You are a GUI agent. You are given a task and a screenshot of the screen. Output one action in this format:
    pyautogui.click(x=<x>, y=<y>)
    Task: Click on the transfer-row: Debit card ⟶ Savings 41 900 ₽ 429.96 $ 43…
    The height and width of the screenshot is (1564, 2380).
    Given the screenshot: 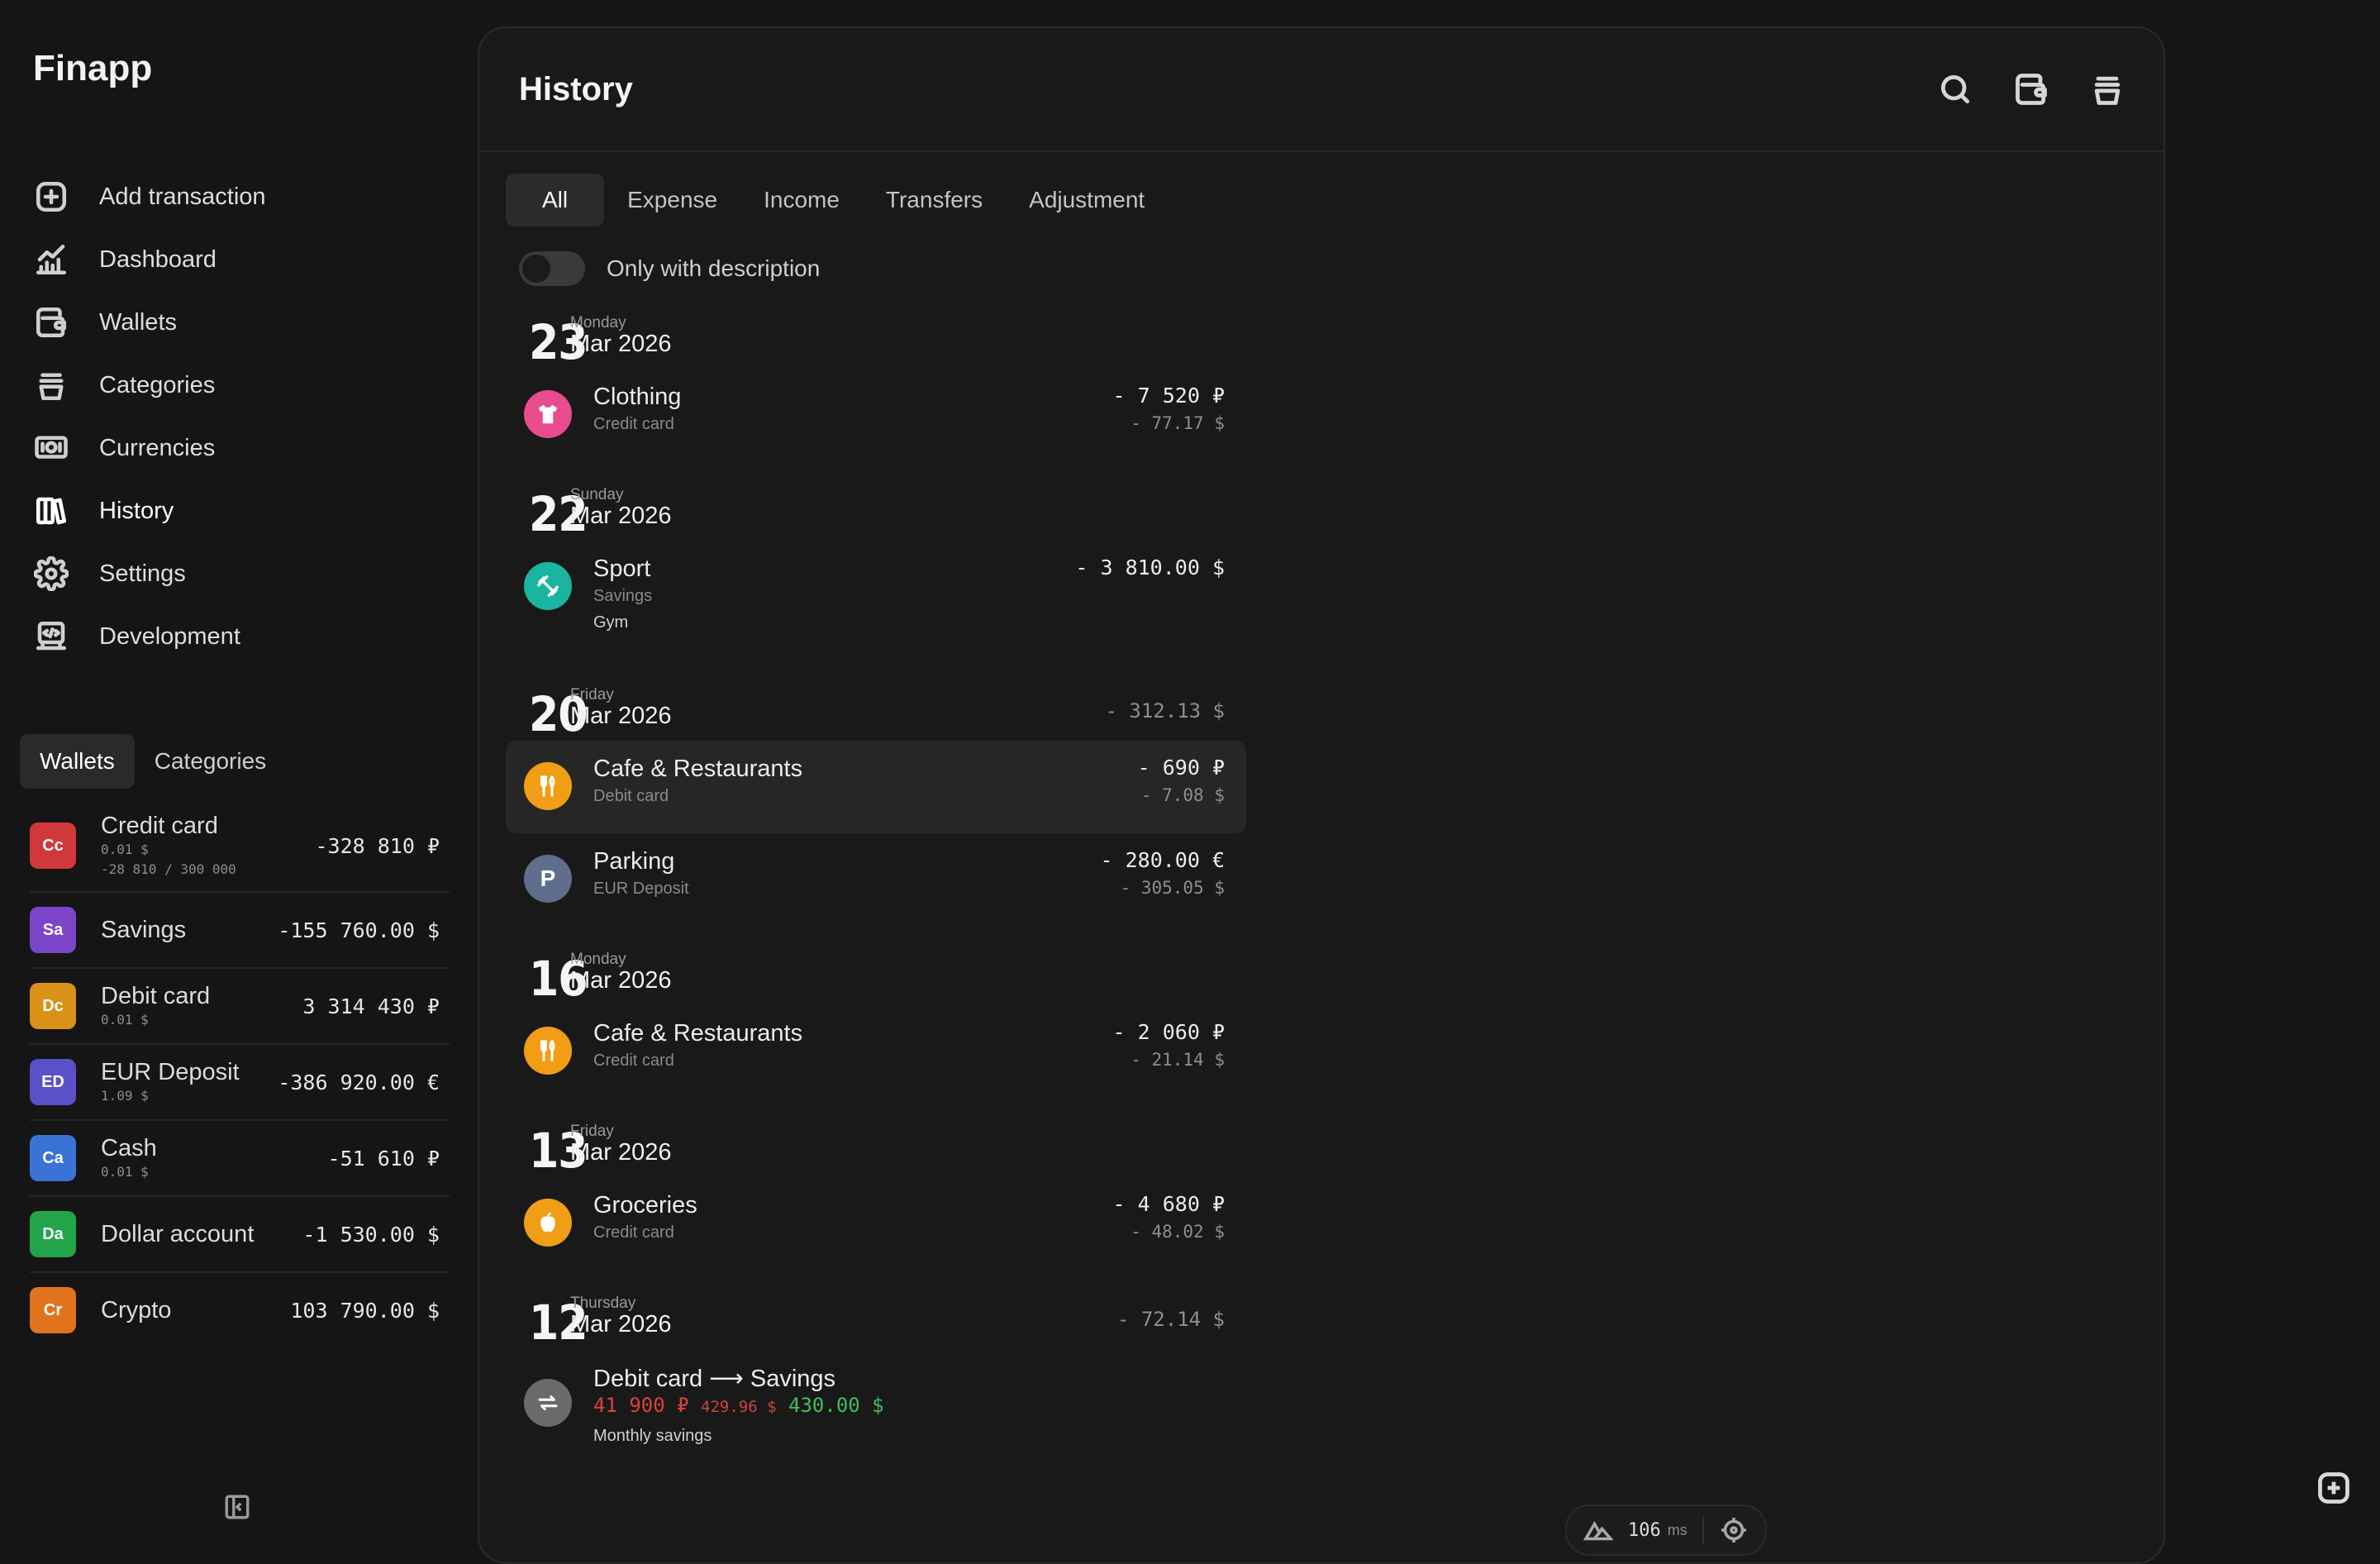 What is the action you would take?
    pyautogui.click(x=876, y=1405)
    